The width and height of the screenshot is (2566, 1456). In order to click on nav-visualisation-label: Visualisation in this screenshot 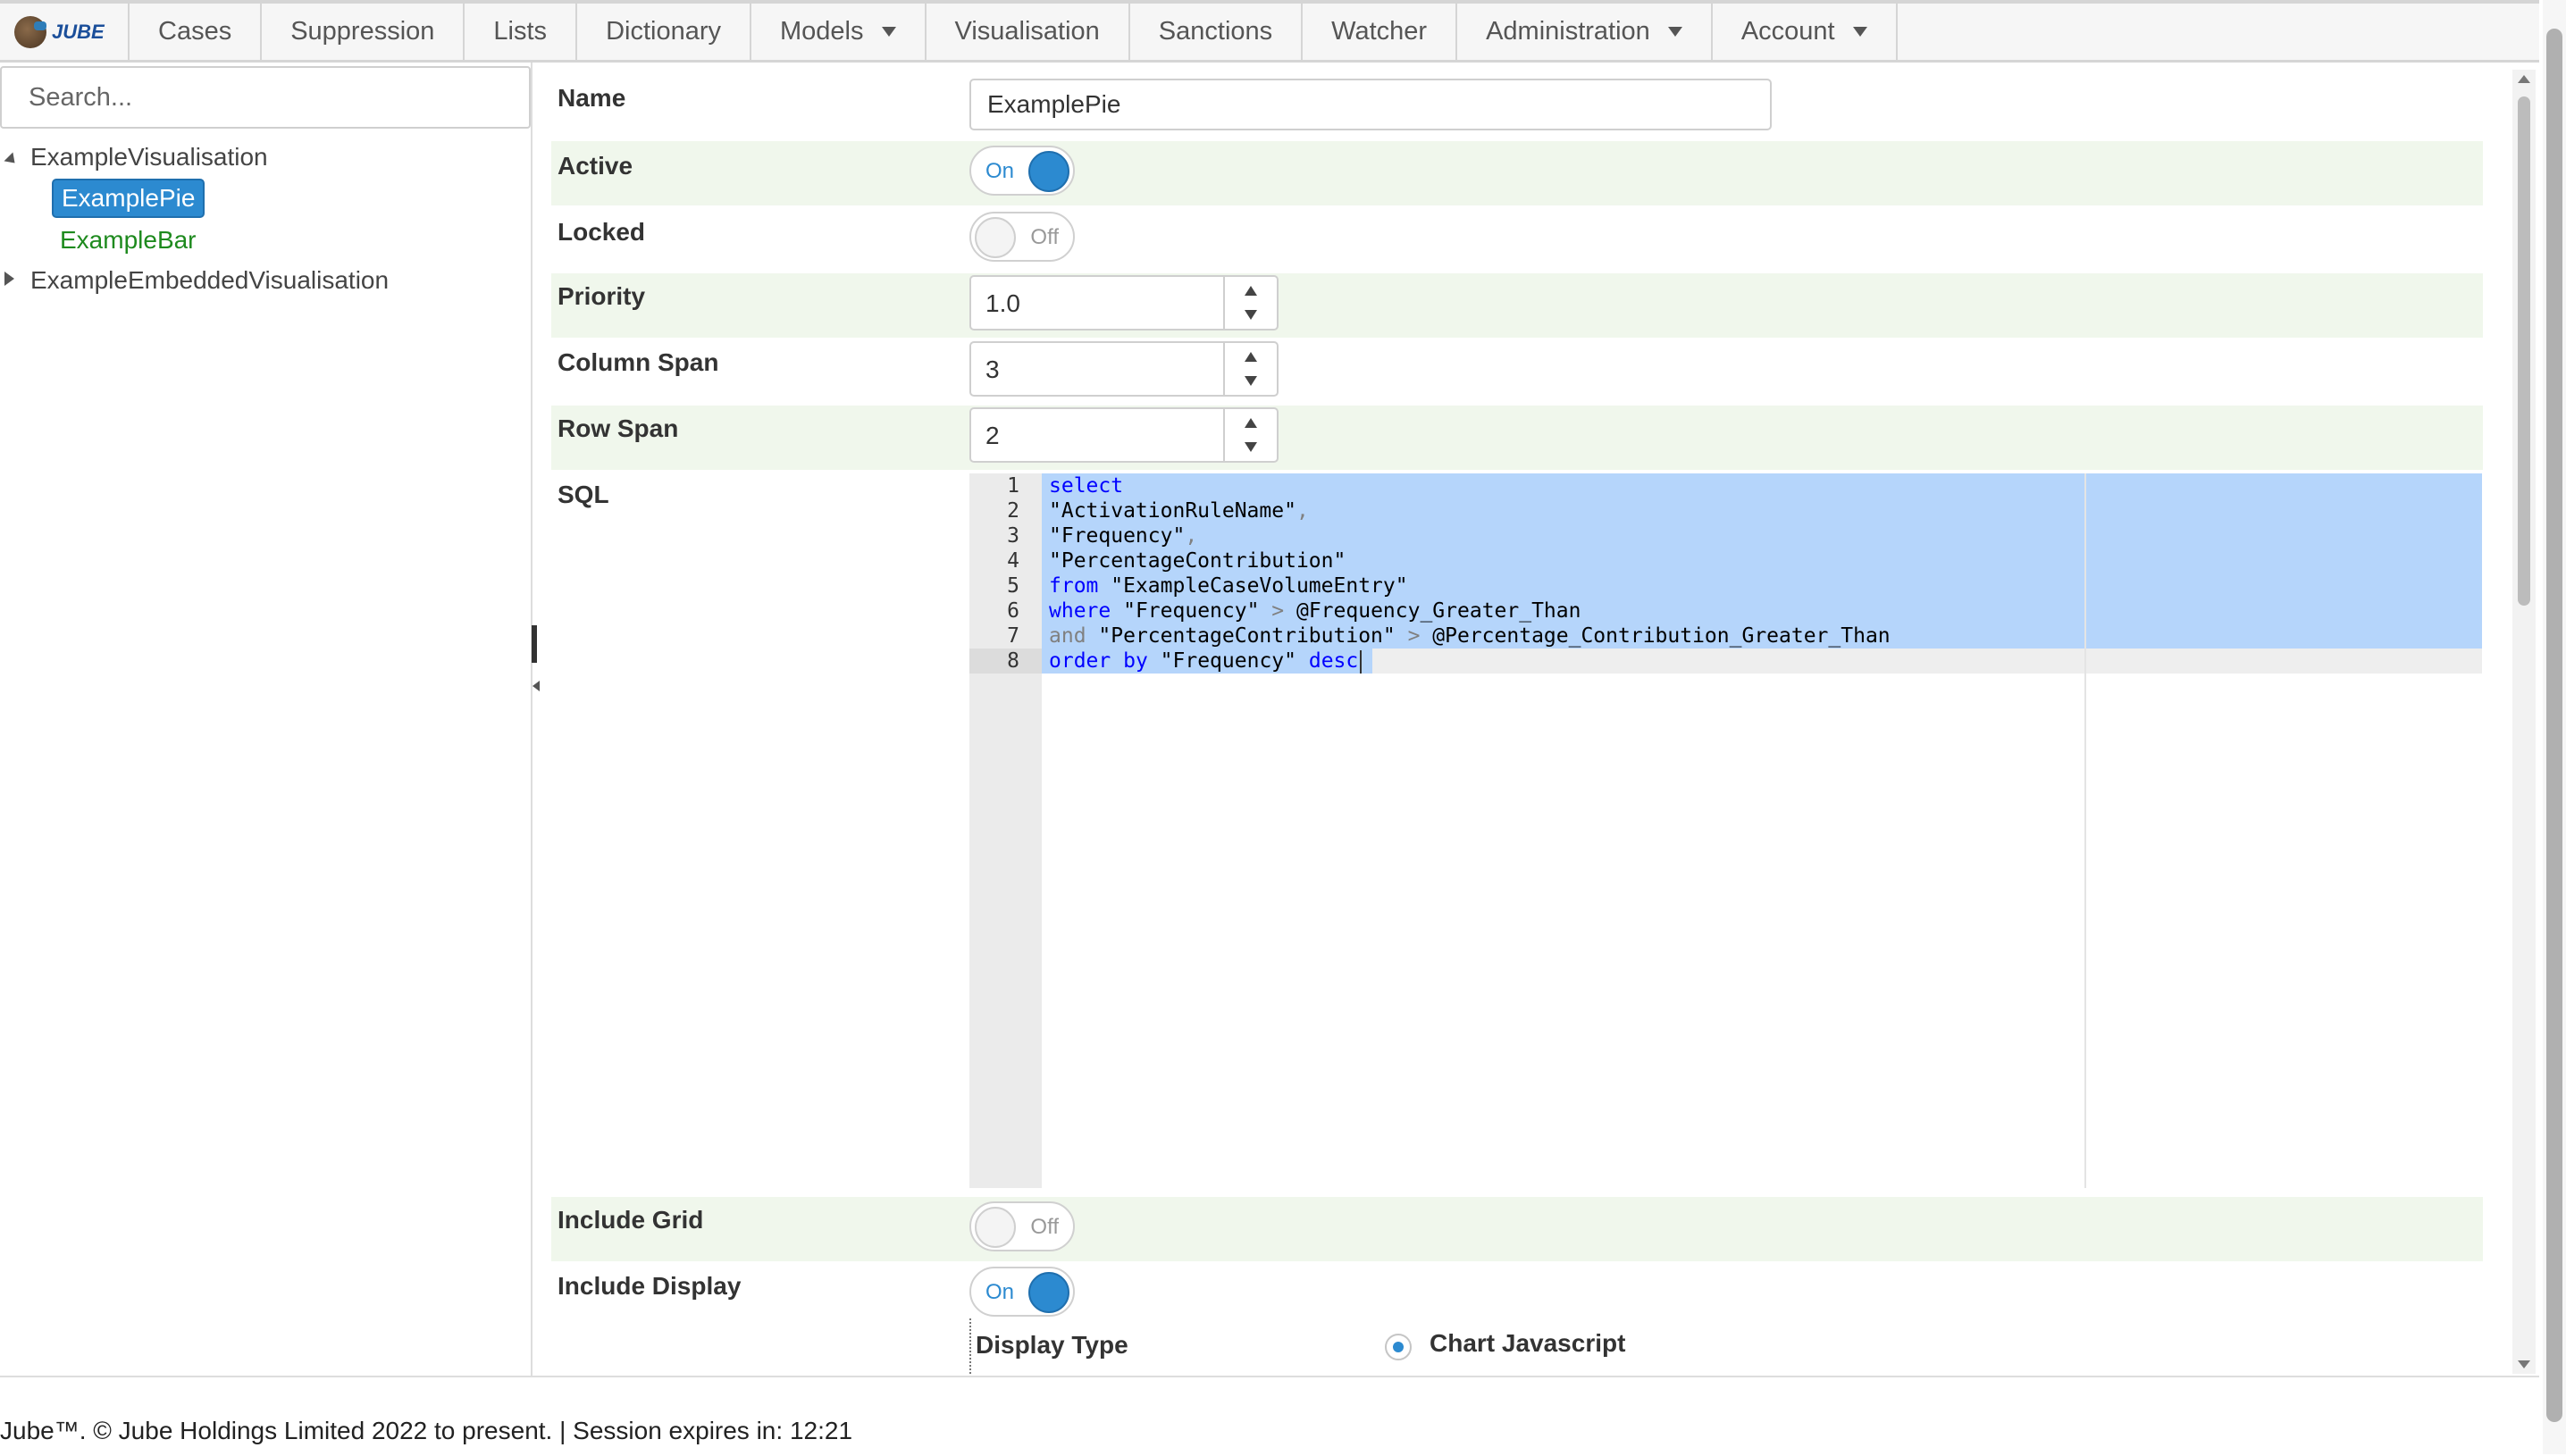, I will do `click(1027, 31)`.